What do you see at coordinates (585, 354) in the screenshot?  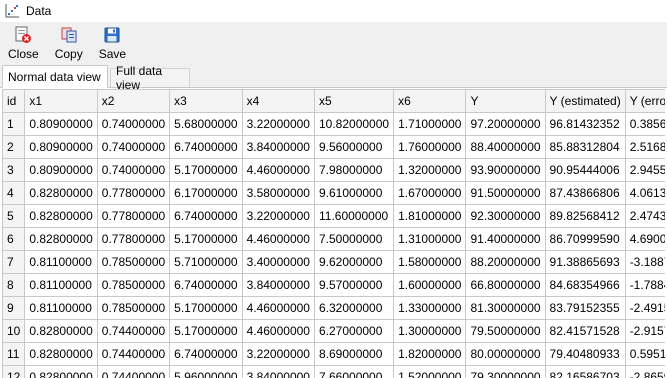 I see `table-cell: 79.40480933` at bounding box center [585, 354].